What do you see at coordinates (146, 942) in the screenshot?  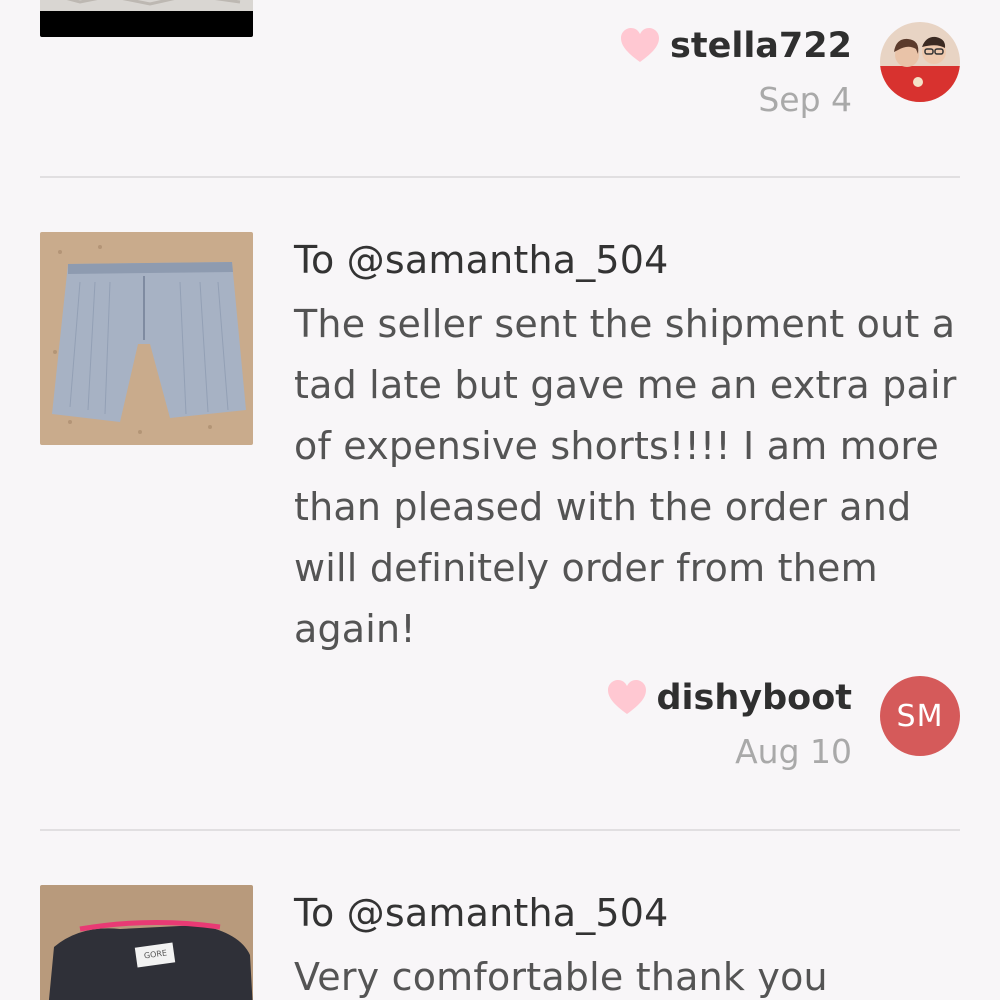 I see `review-item-image: GORE` at bounding box center [146, 942].